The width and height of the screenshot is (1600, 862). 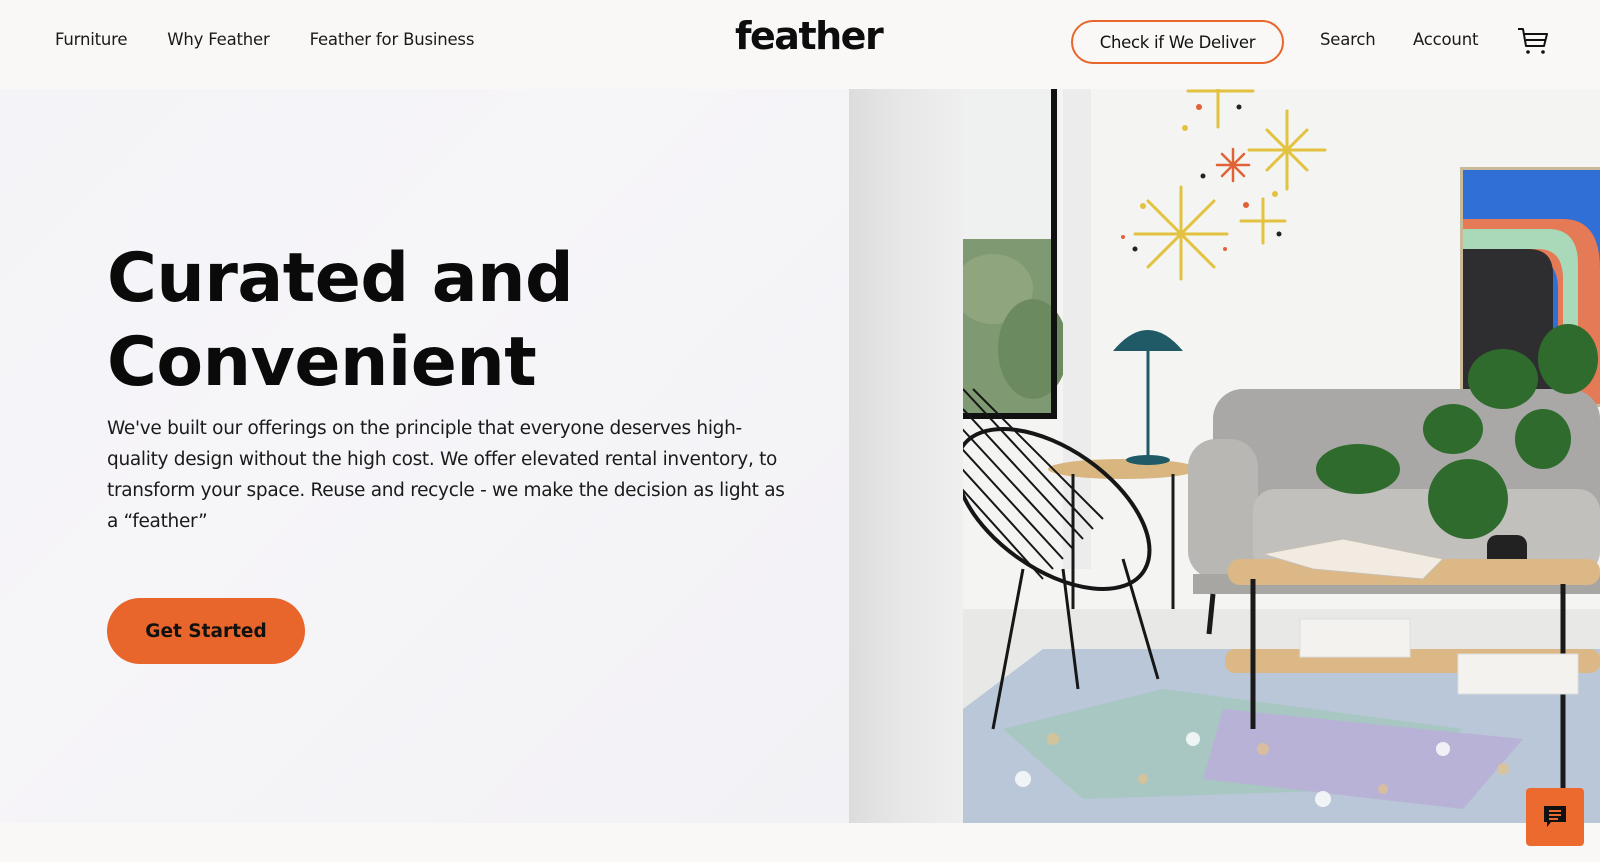 I want to click on account-link: Account, so click(x=1445, y=39).